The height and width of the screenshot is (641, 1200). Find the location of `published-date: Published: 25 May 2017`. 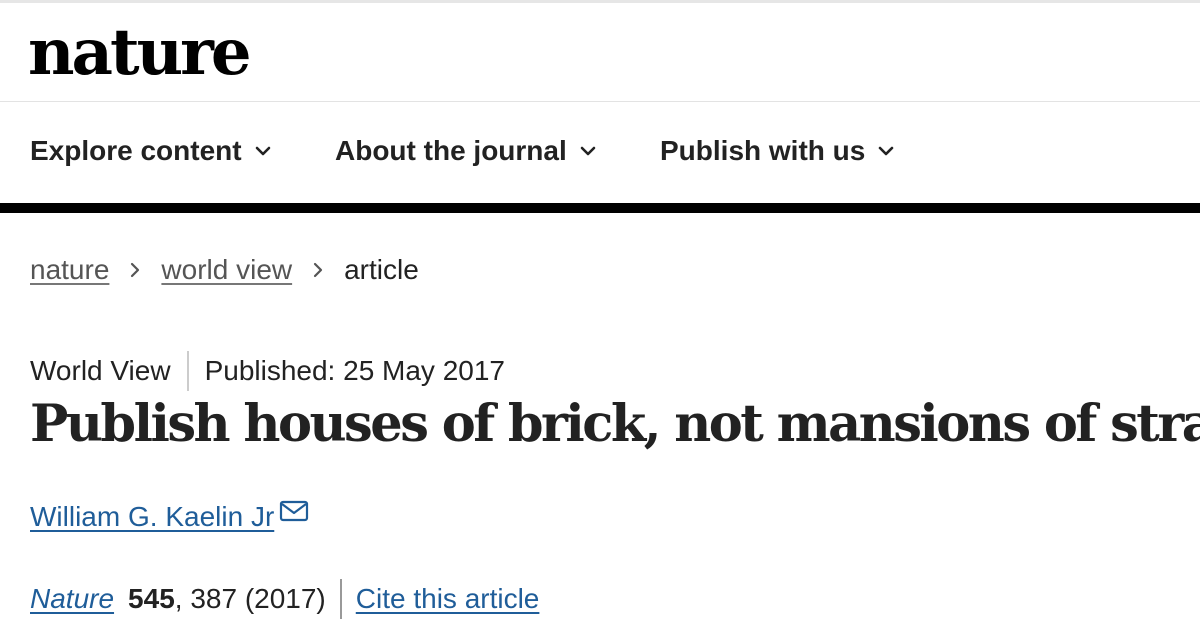

published-date: Published: 25 May 2017 is located at coordinates (355, 370).